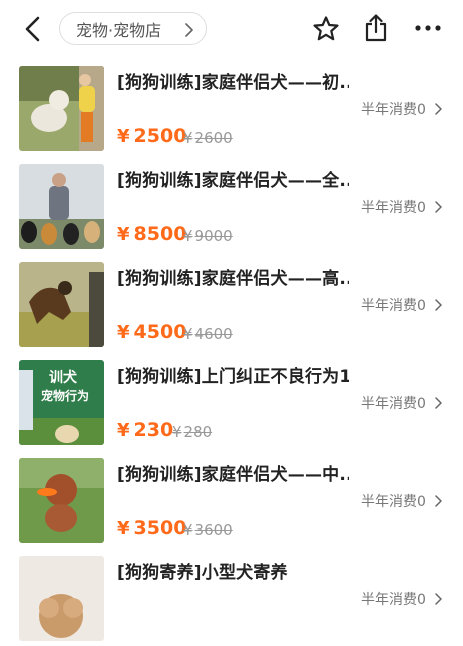  Describe the element at coordinates (208, 236) in the screenshot. I see `item-original-price: ¥9000` at that location.